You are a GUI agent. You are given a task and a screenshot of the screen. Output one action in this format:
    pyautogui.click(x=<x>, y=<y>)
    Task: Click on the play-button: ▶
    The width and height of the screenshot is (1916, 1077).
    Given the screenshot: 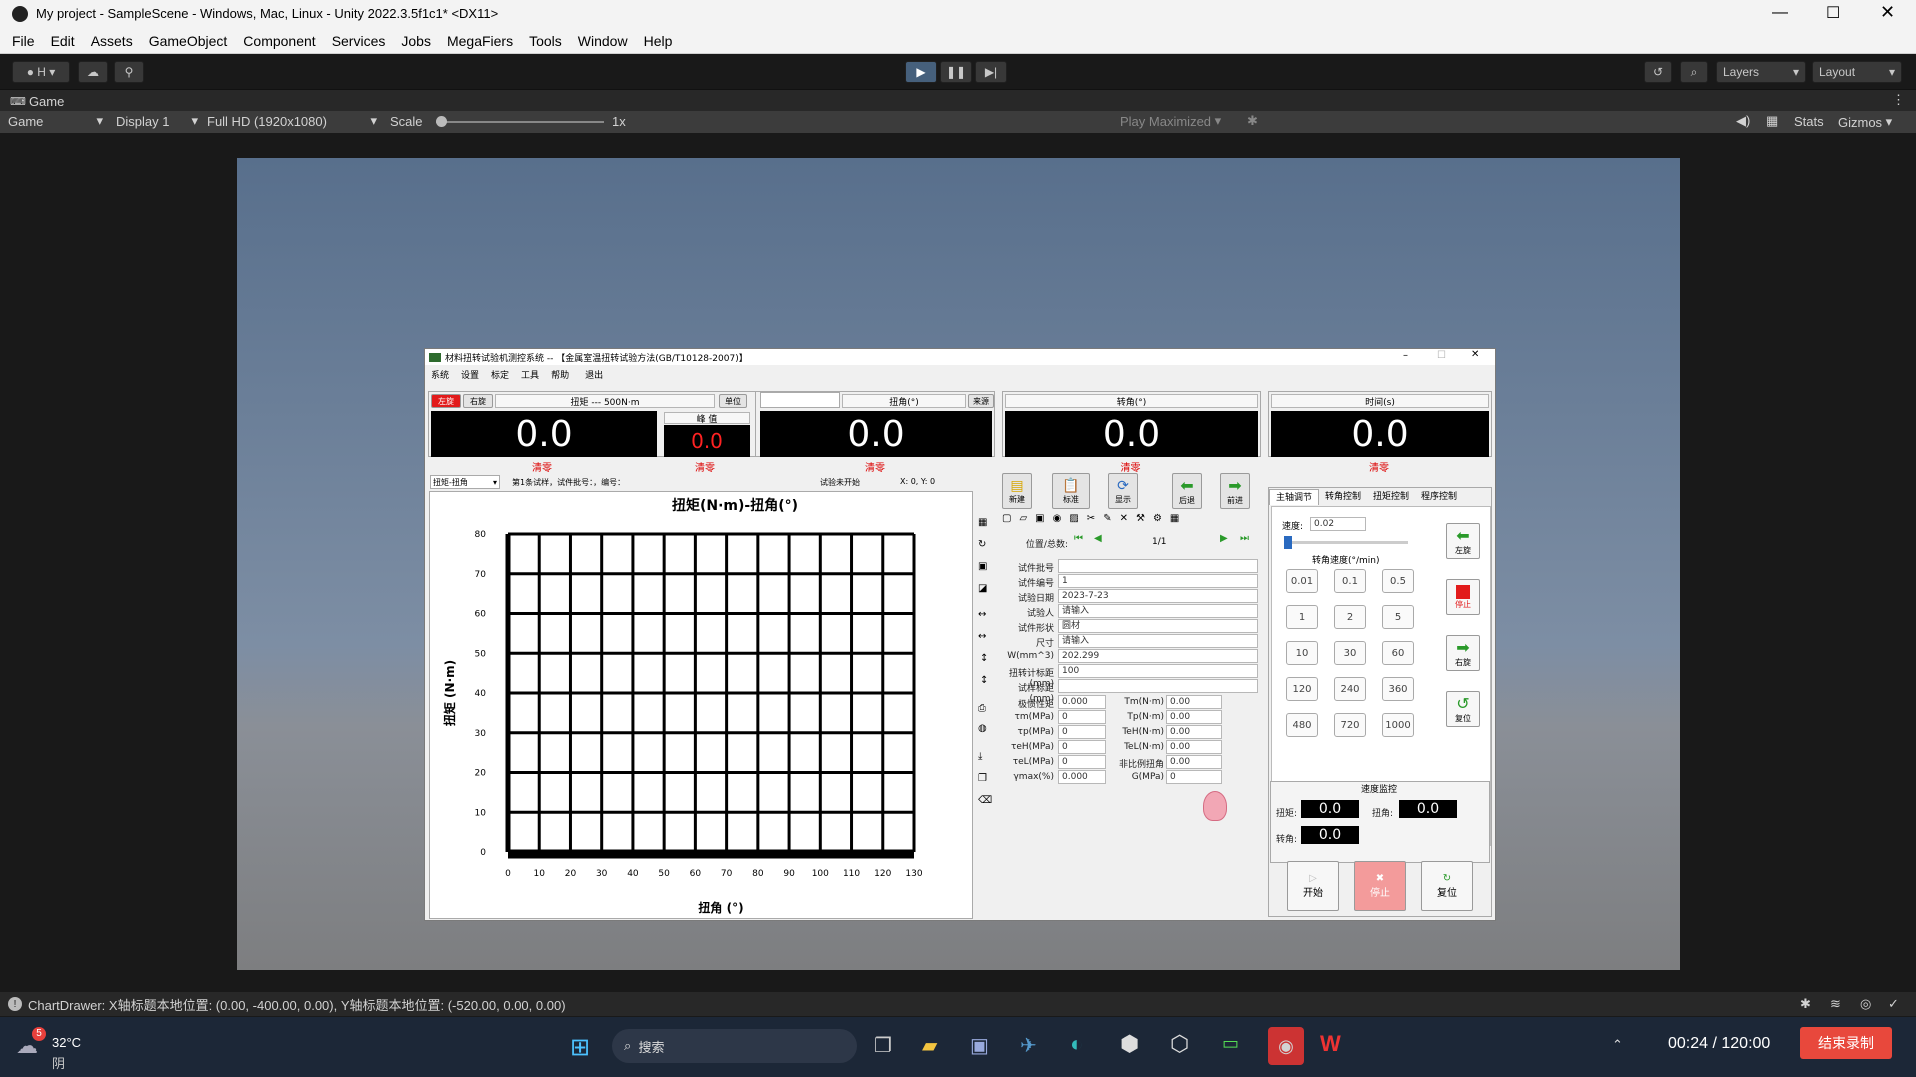 What is the action you would take?
    pyautogui.click(x=921, y=72)
    